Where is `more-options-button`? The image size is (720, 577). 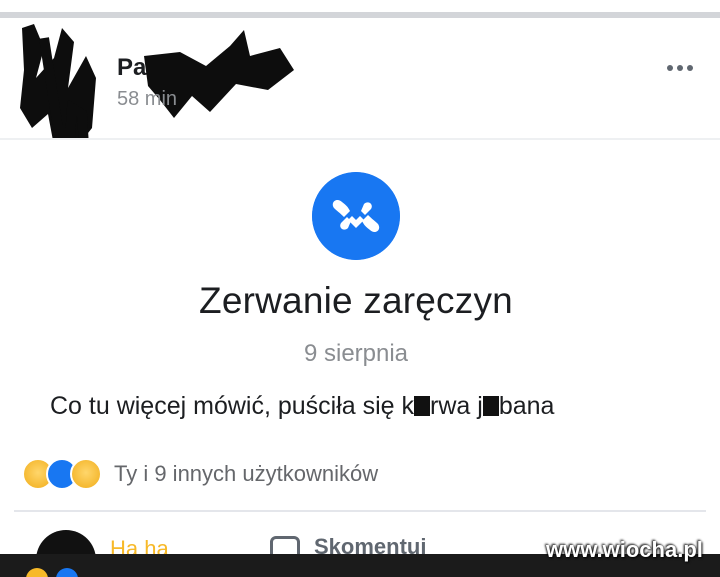
more-options-button is located at coordinates (680, 68).